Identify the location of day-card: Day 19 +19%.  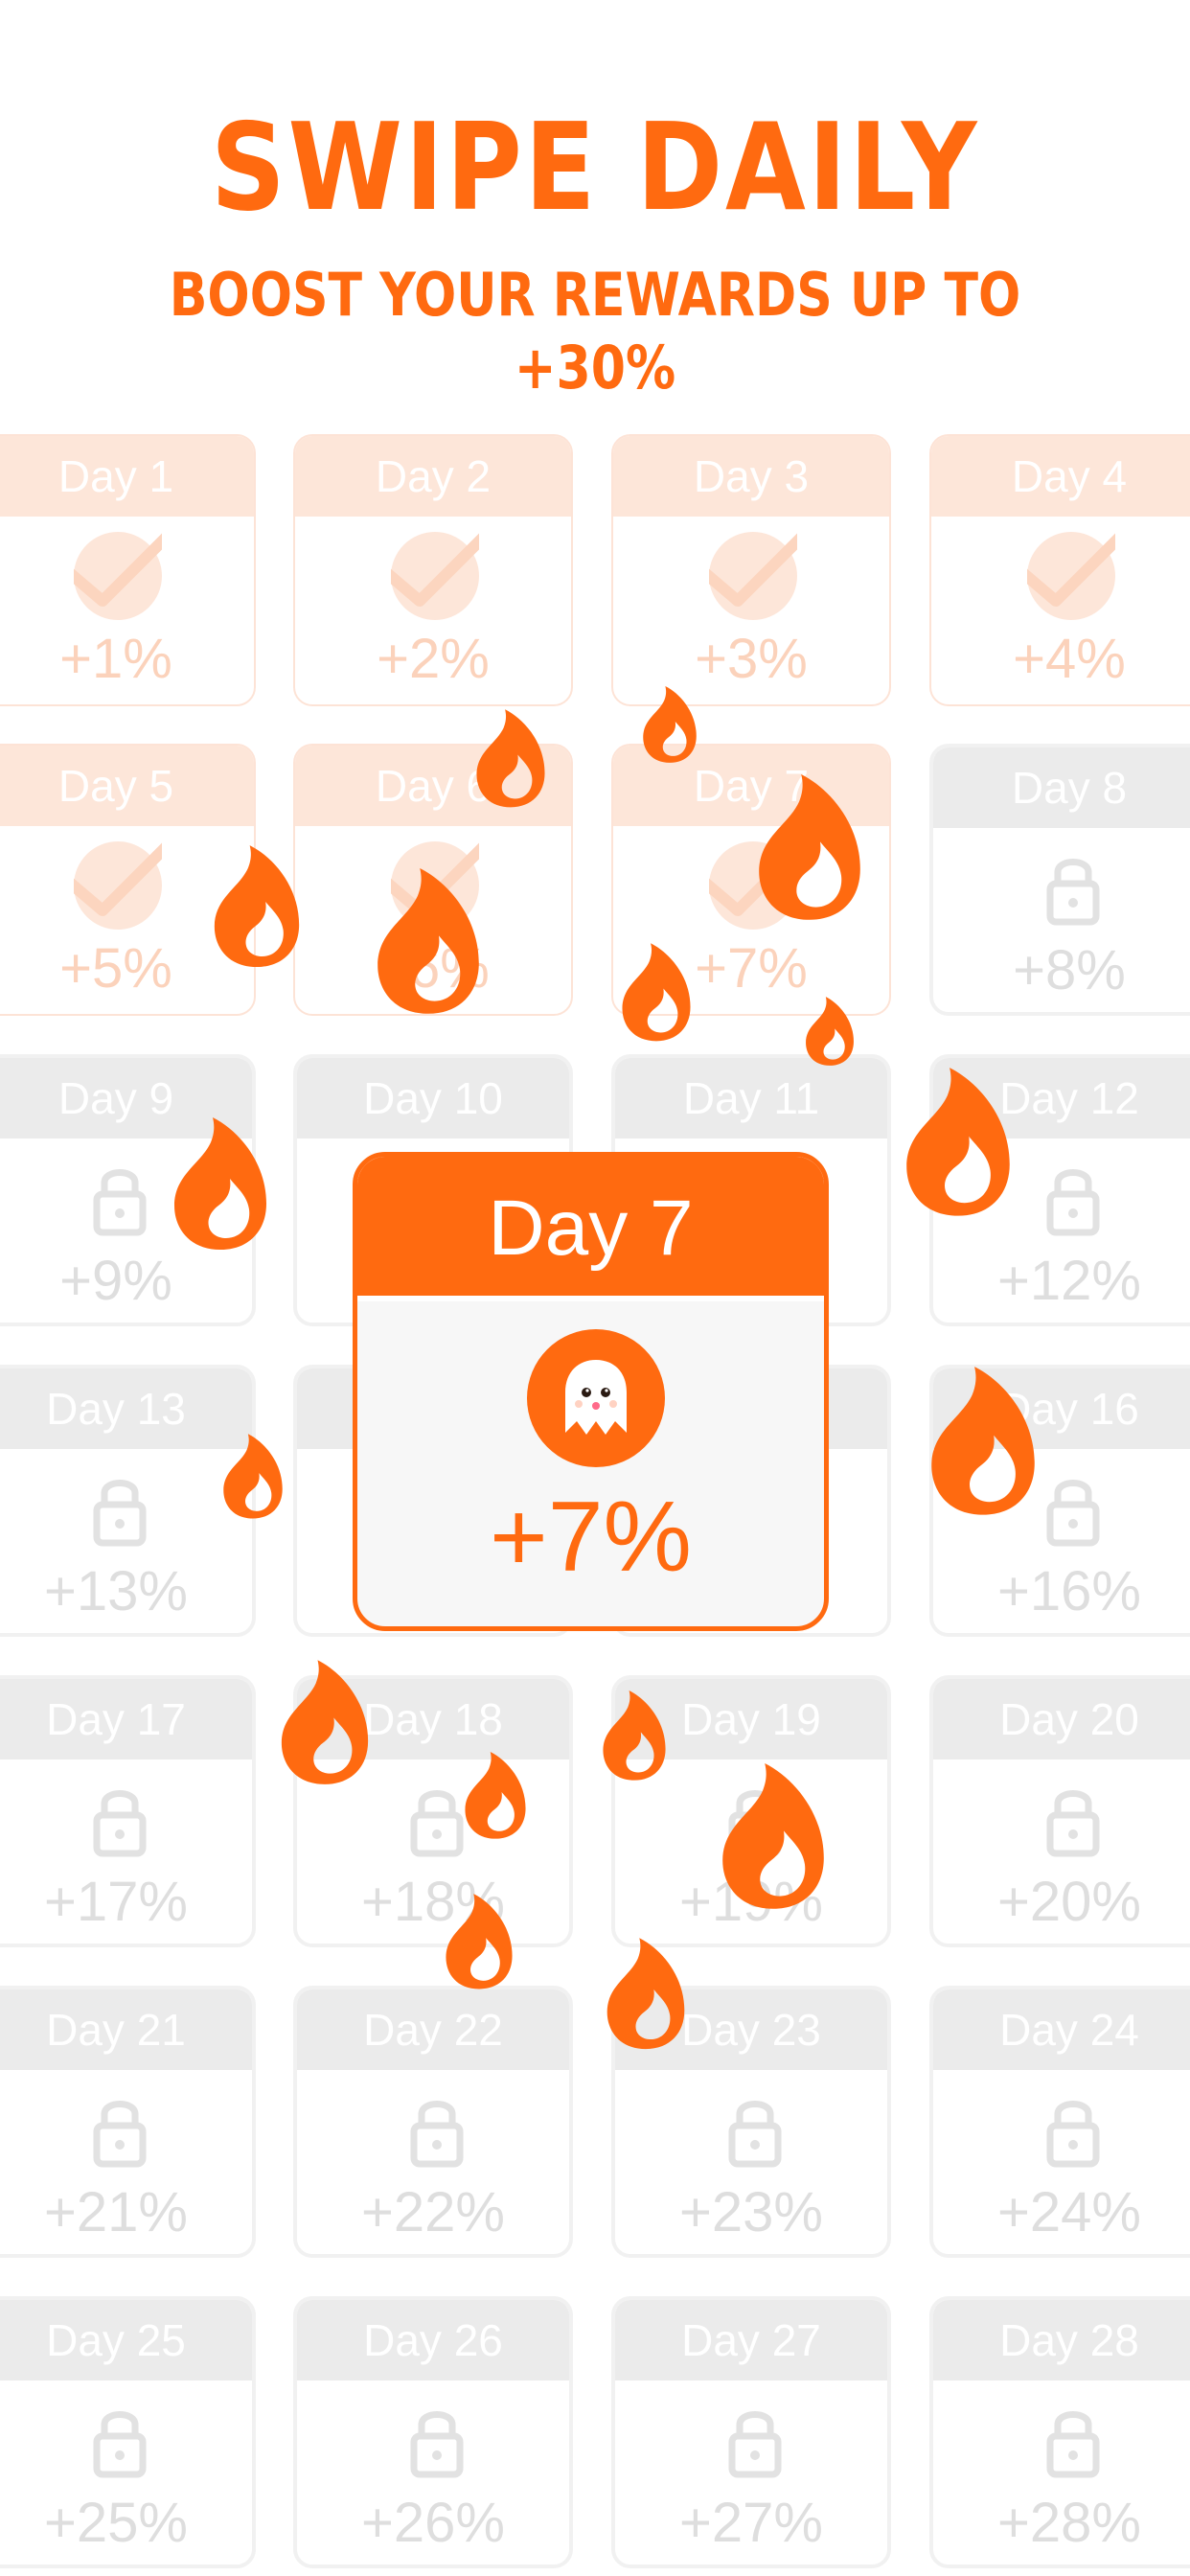
(751, 1811).